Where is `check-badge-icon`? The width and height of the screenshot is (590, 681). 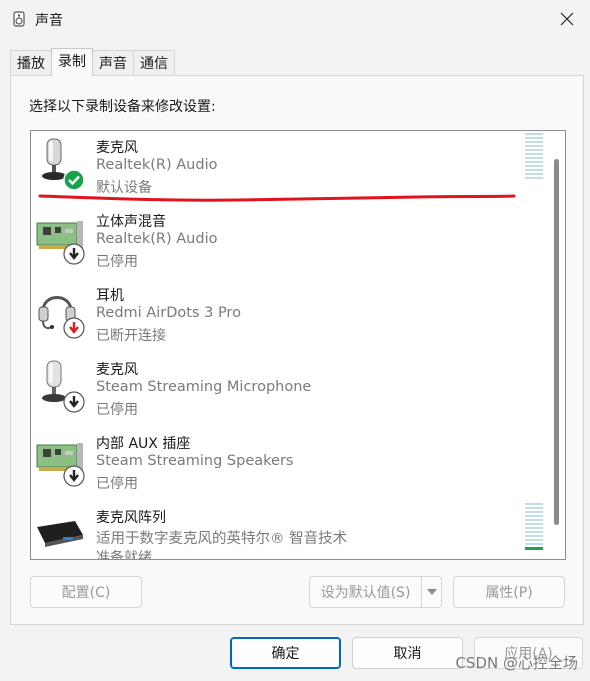
check-badge-icon is located at coordinates (74, 180).